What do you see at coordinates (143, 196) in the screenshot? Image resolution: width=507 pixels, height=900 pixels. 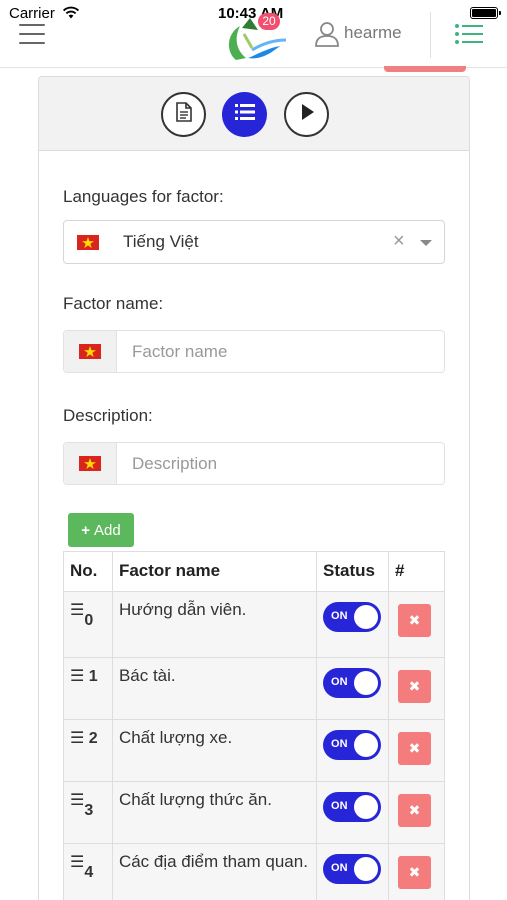 I see `languages-label: Languages for factor:` at bounding box center [143, 196].